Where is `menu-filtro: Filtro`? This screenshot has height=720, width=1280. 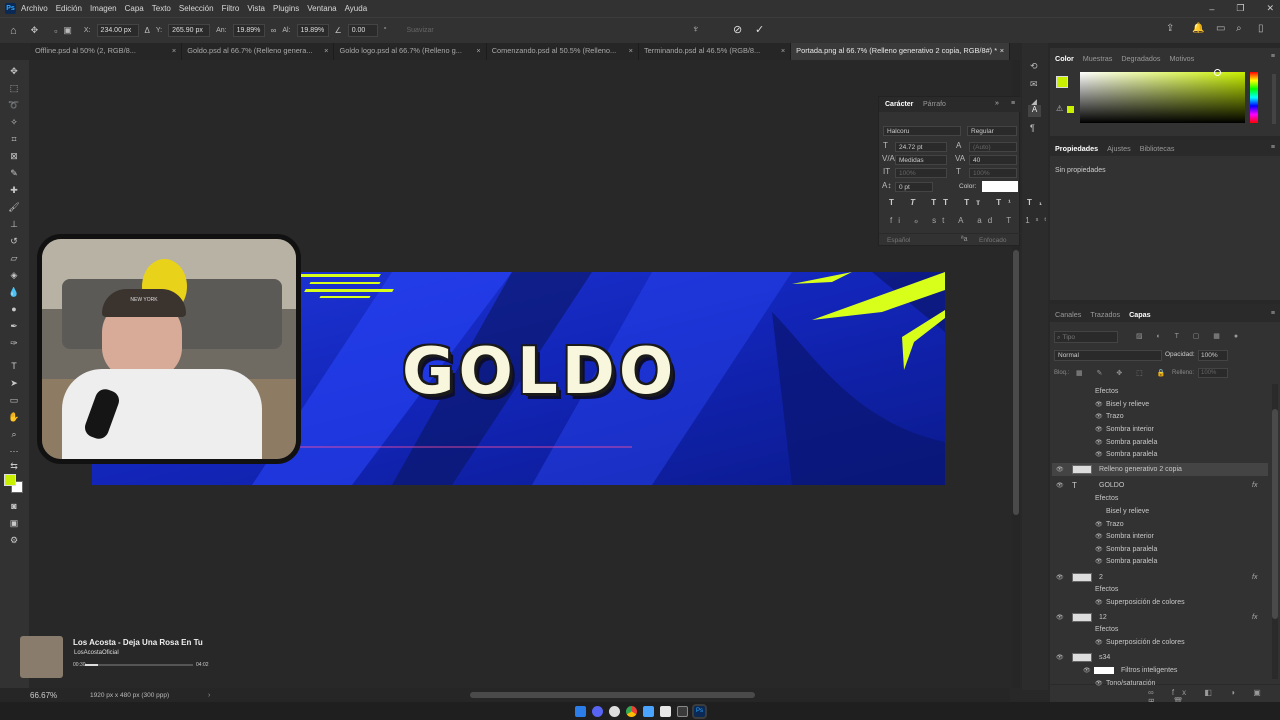 menu-filtro: Filtro is located at coordinates (231, 8).